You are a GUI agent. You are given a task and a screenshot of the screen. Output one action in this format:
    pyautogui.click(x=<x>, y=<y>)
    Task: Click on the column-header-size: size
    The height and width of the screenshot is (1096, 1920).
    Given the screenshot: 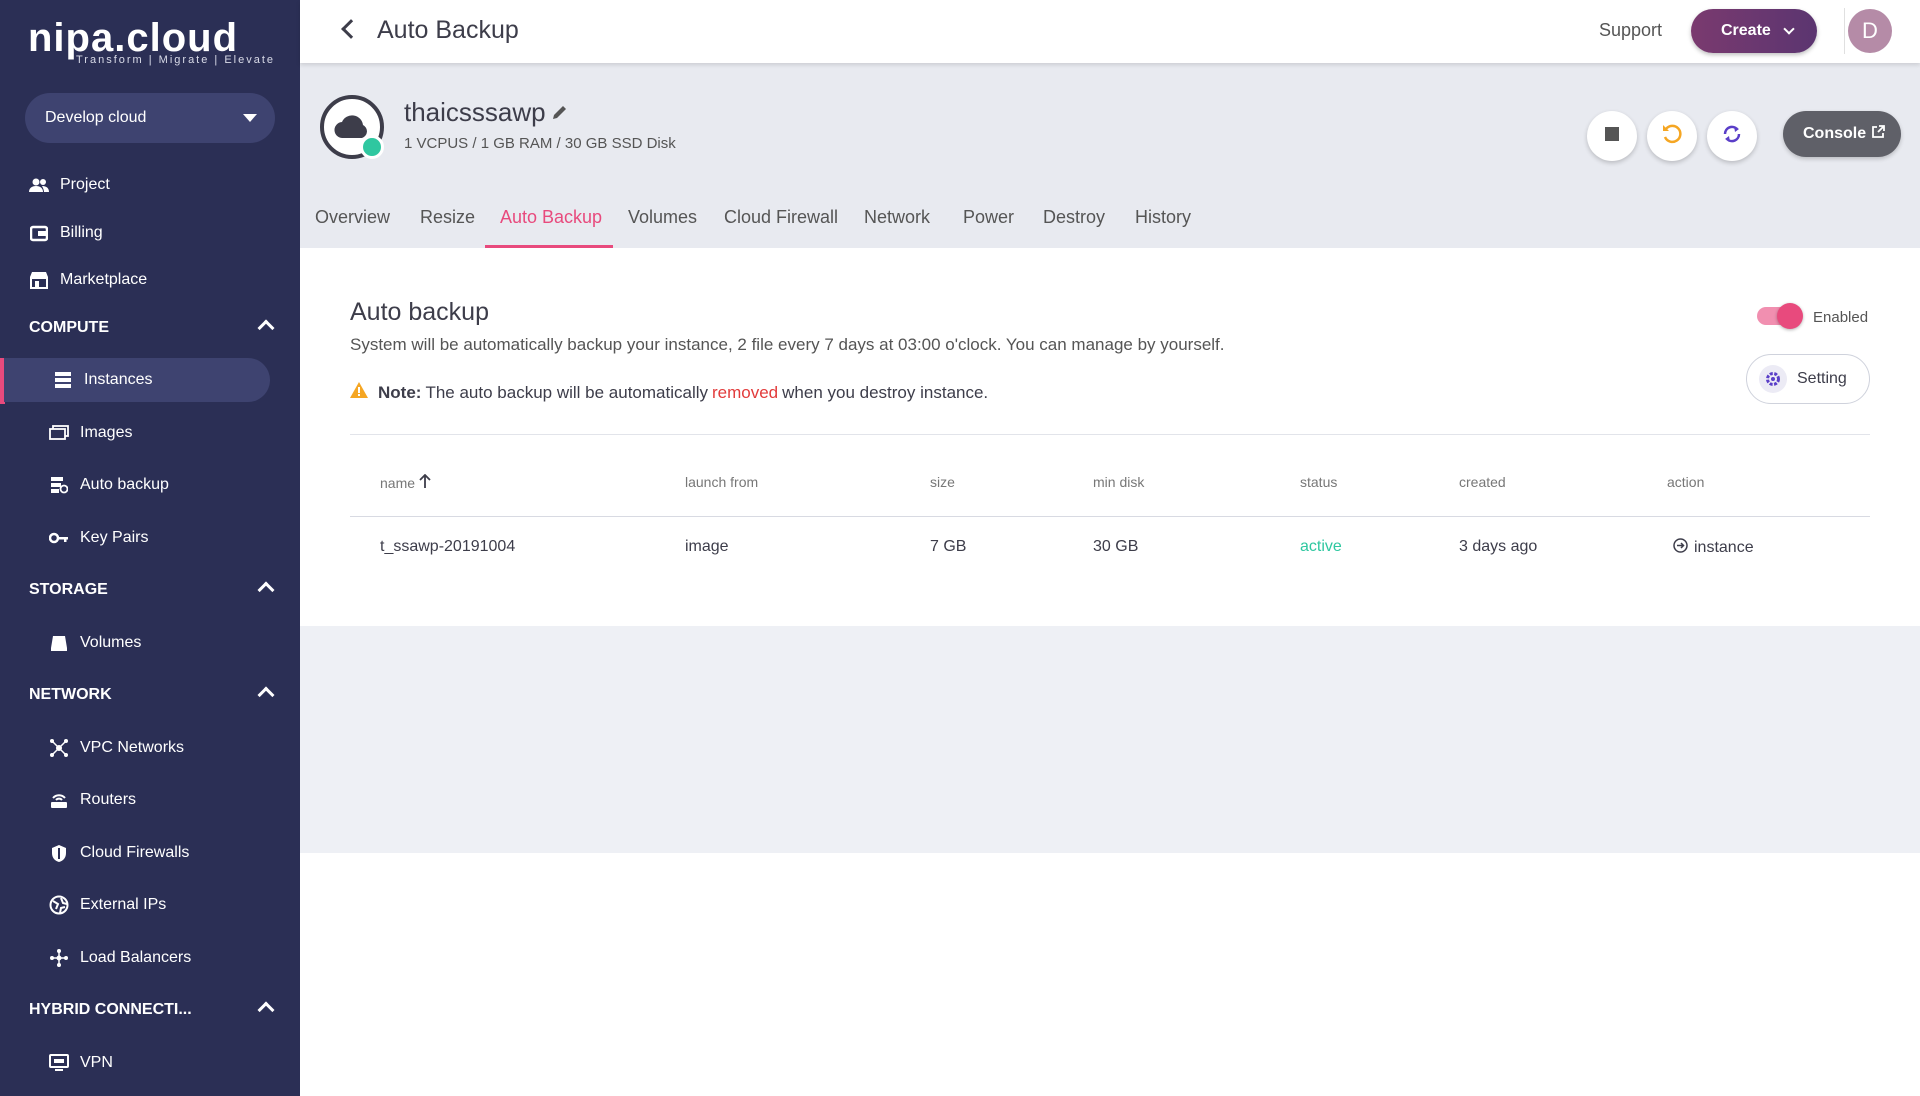 What is the action you would take?
    pyautogui.click(x=942, y=482)
    